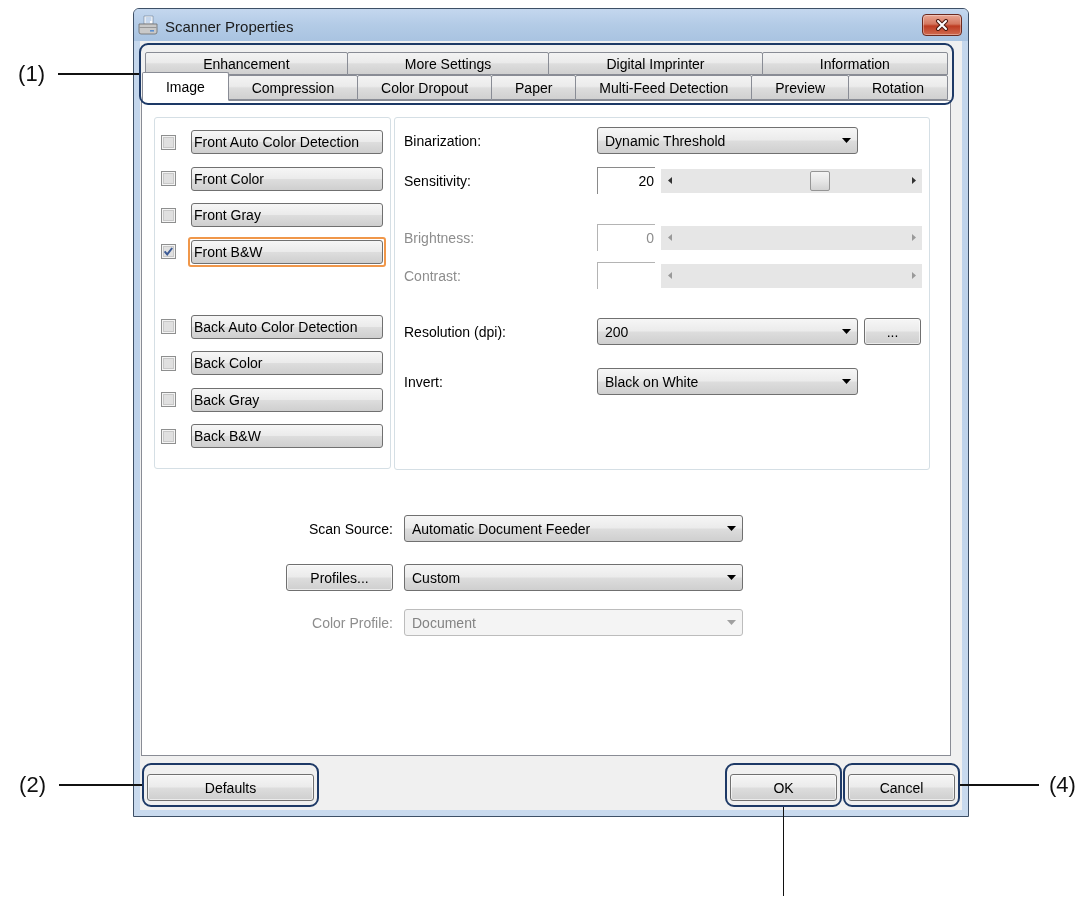 The image size is (1081, 901). I want to click on dropdown: Automatic Document Feeder, so click(573, 528).